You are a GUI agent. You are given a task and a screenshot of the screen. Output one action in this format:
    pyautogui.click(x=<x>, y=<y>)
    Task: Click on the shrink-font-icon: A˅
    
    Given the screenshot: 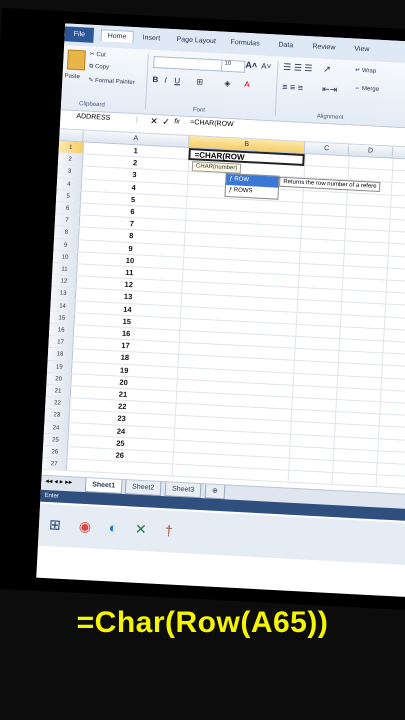 What is the action you would take?
    pyautogui.click(x=266, y=67)
    